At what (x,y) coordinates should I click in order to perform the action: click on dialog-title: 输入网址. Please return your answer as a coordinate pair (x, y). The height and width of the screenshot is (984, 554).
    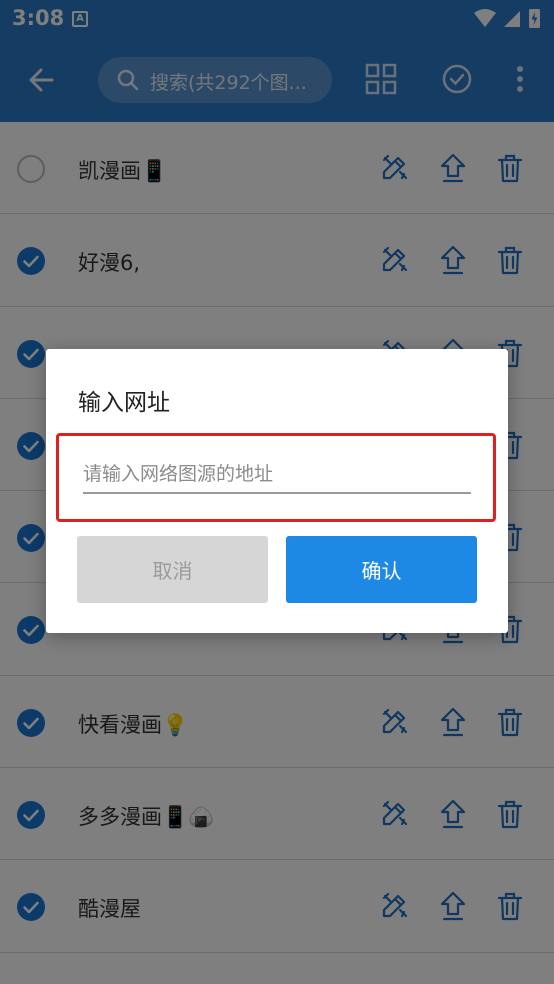
    Looking at the image, I should click on (124, 403).